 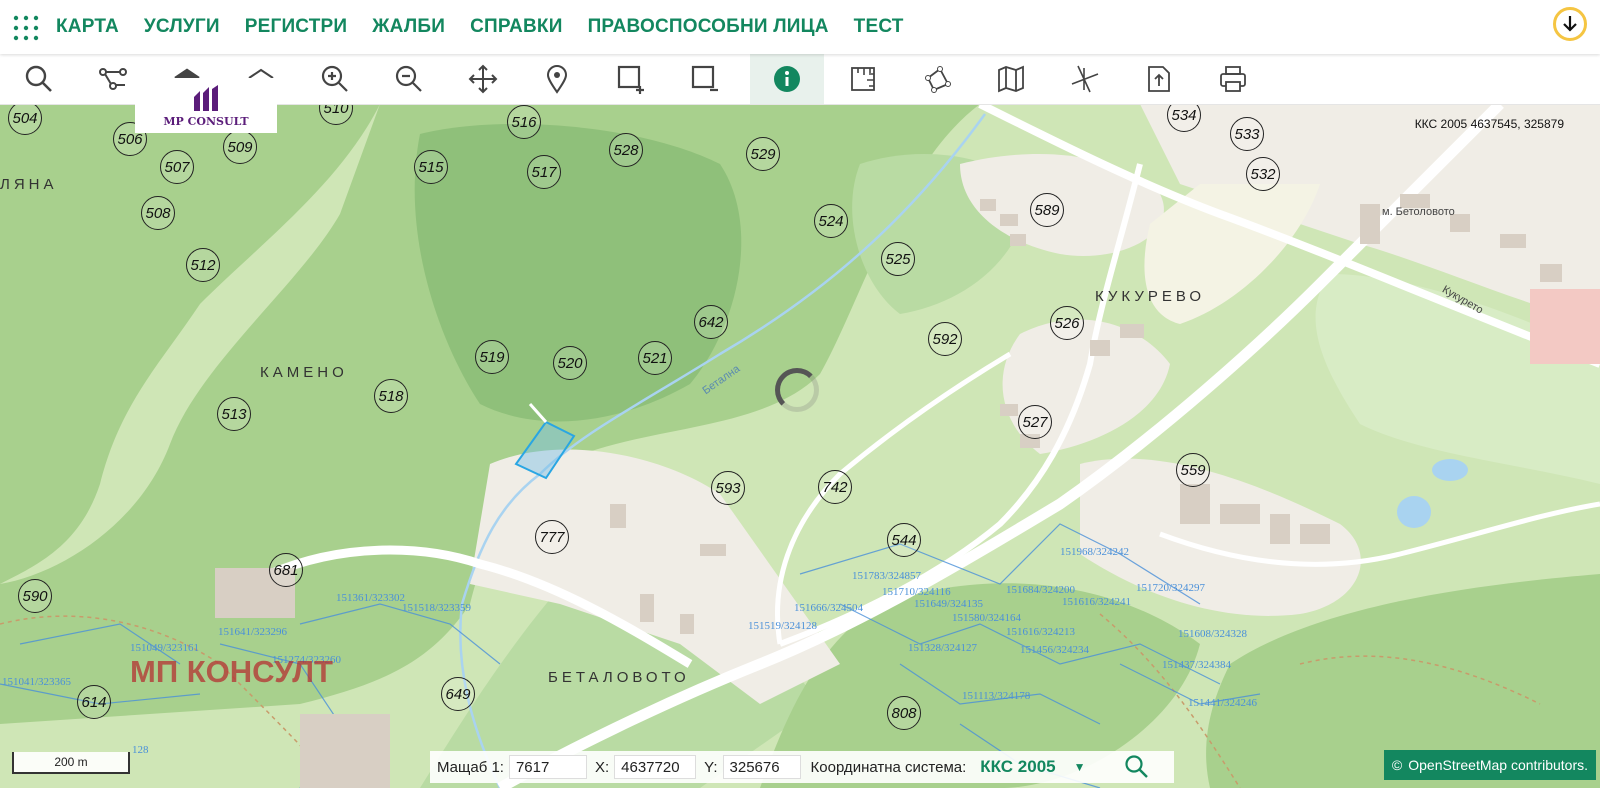 I want to click on plot-label: 128, so click(x=140, y=750).